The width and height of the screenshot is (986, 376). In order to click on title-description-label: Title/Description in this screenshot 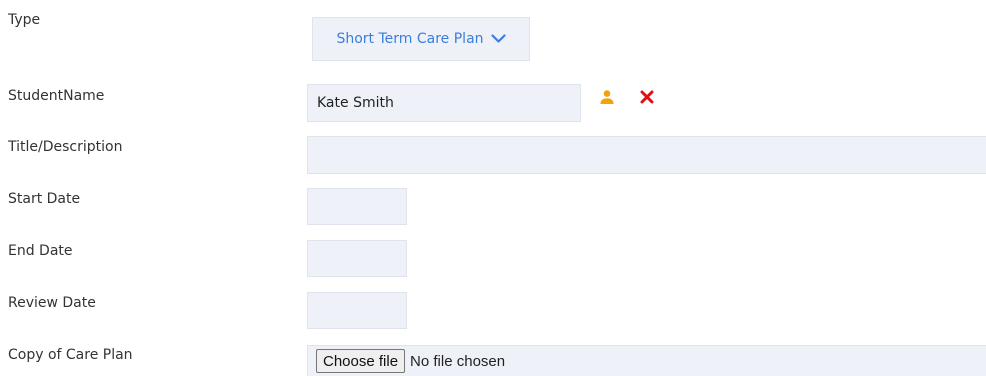, I will do `click(65, 147)`.